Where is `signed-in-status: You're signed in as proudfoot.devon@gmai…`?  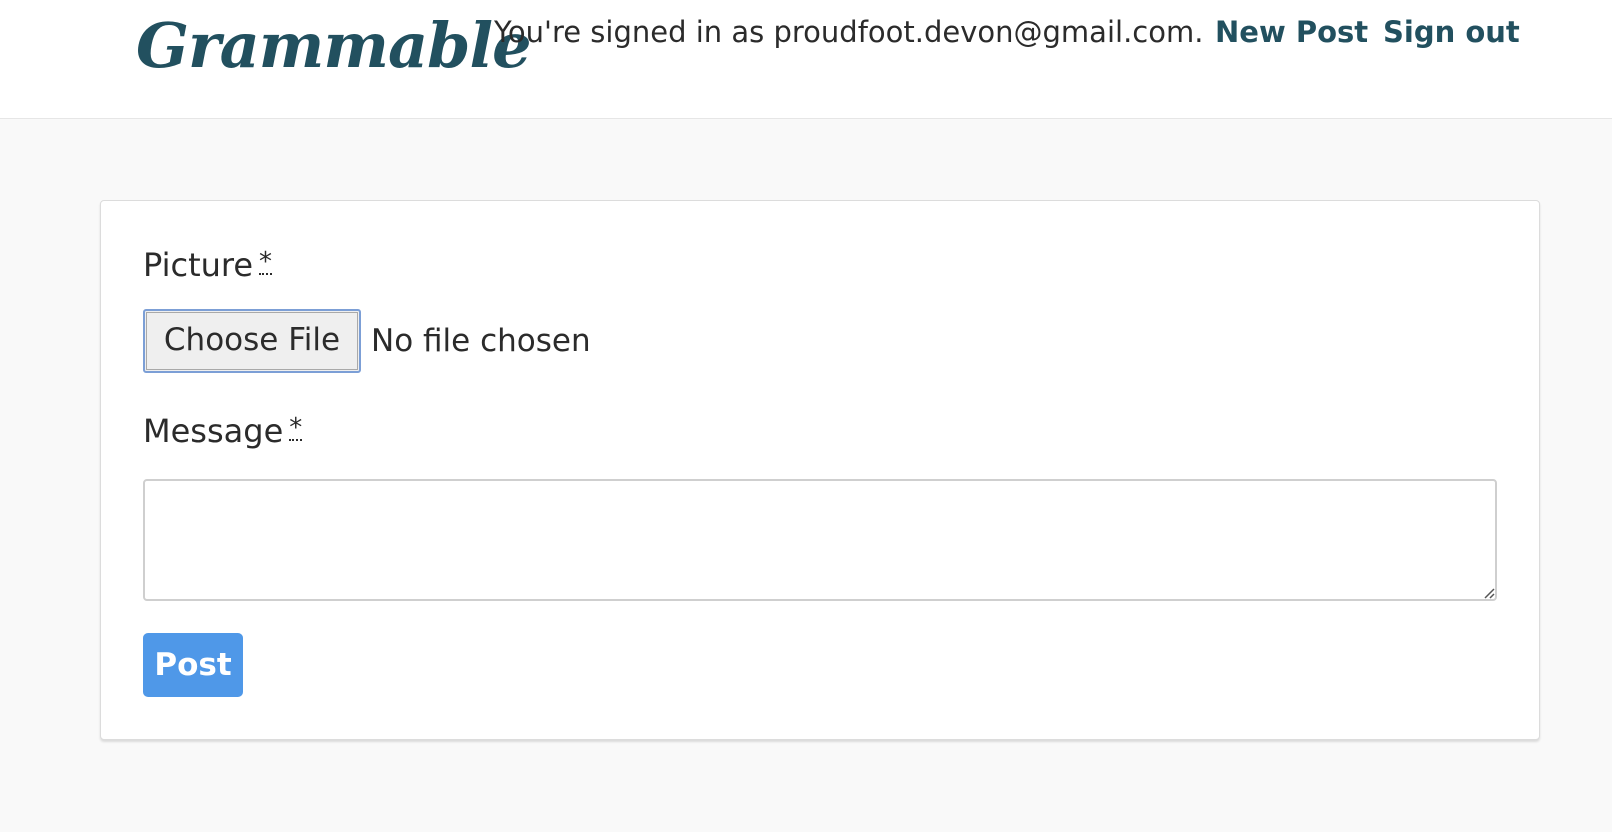 signed-in-status: You're signed in as proudfoot.devon@gmai… is located at coordinates (849, 32).